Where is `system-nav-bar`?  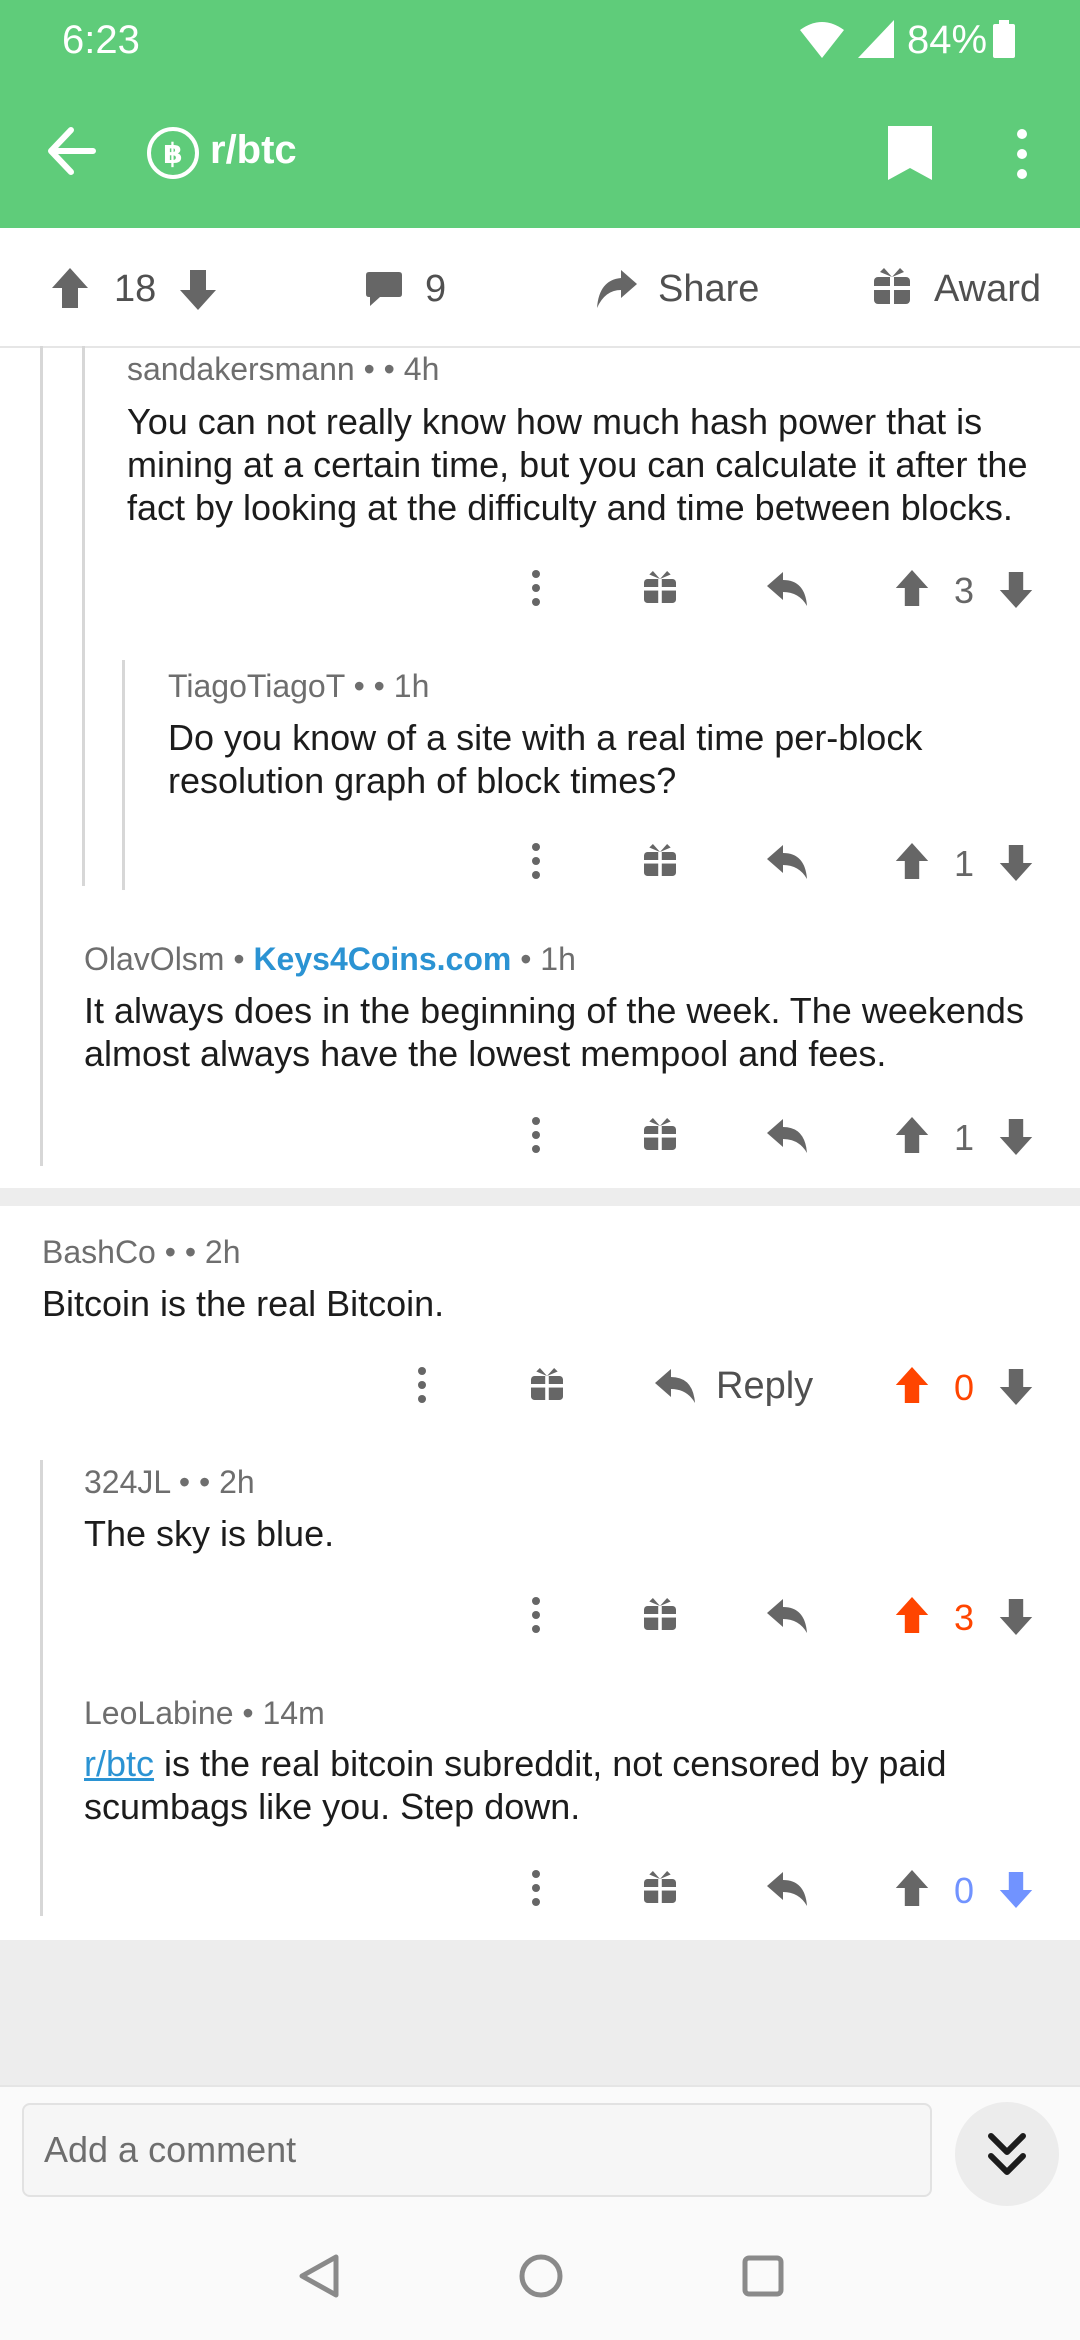 system-nav-bar is located at coordinates (540, 2277).